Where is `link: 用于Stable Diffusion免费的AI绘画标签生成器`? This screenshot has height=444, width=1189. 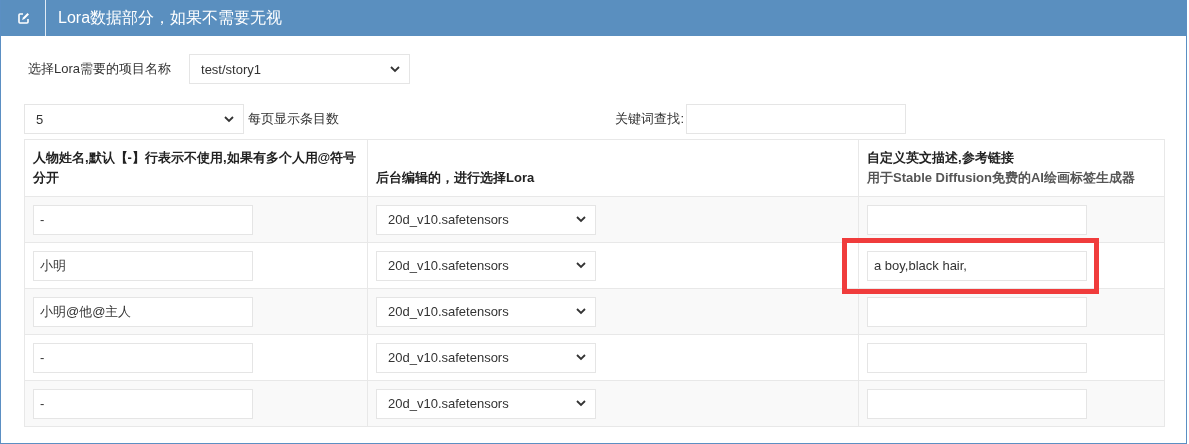
link: 用于Stable Diffusion免费的AI绘画标签生成器 is located at coordinates (1001, 178).